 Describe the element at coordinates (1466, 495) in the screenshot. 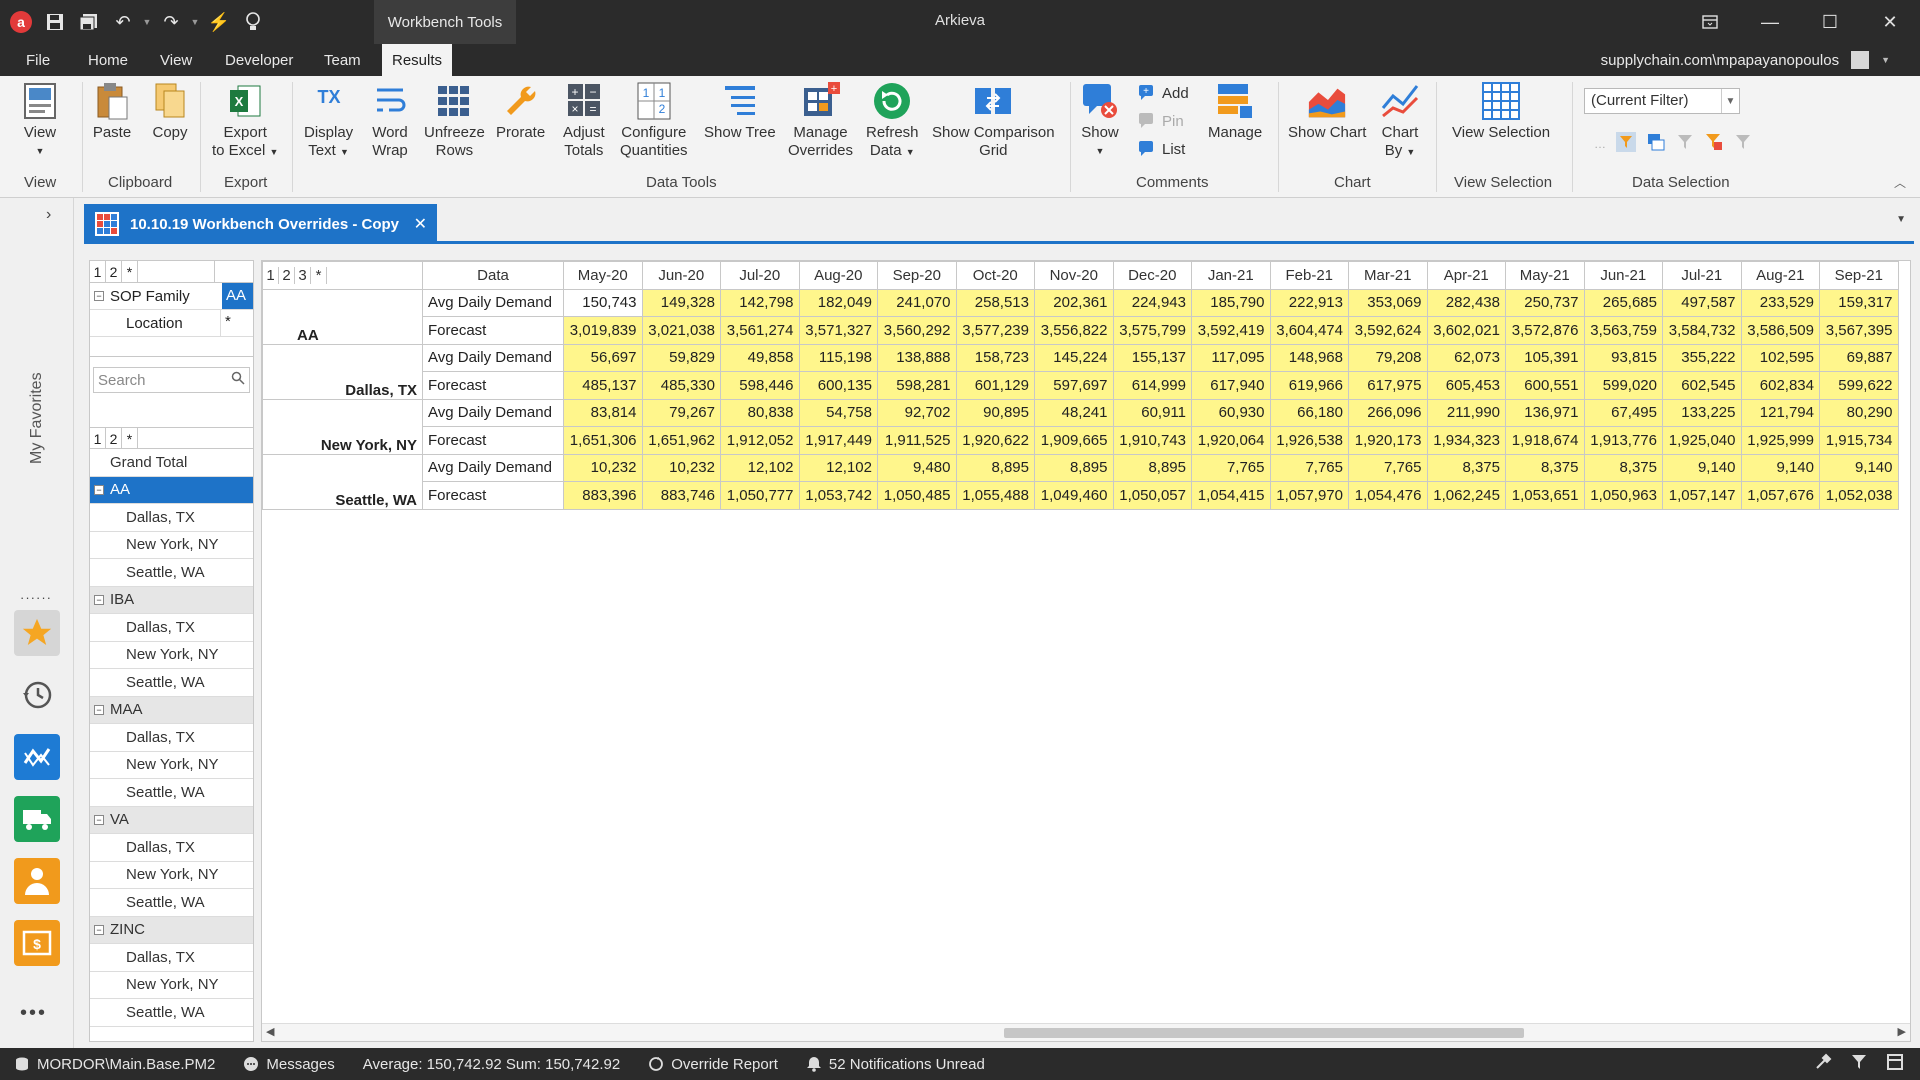

I see `grid-cell: 1,062,245` at that location.